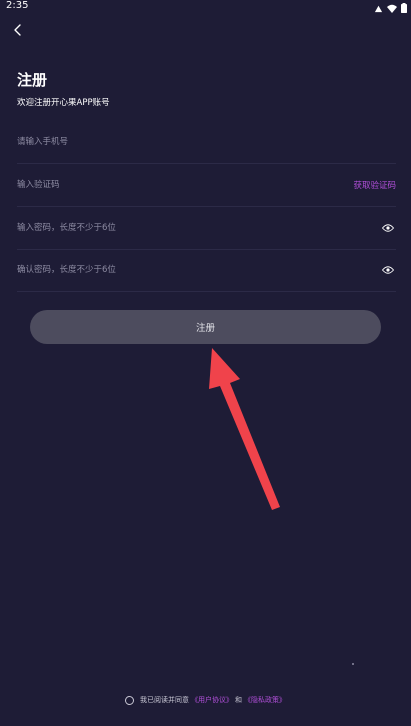 The width and height of the screenshot is (411, 726). Describe the element at coordinates (205, 7) in the screenshot. I see `status-bar: 2:35` at that location.